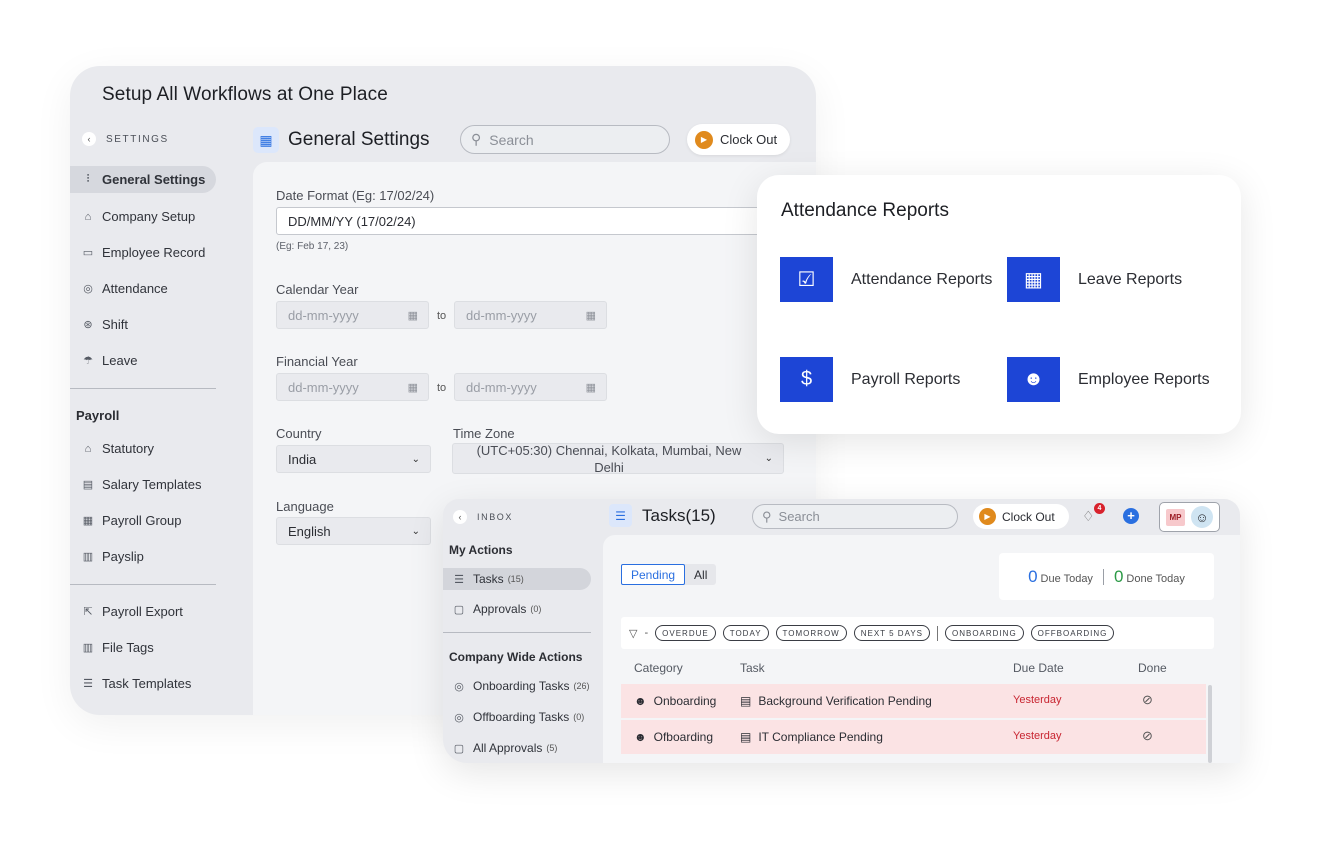 This screenshot has height=853, width=1332. What do you see at coordinates (870, 379) in the screenshot?
I see `report-payroll: $ Payroll Reports` at bounding box center [870, 379].